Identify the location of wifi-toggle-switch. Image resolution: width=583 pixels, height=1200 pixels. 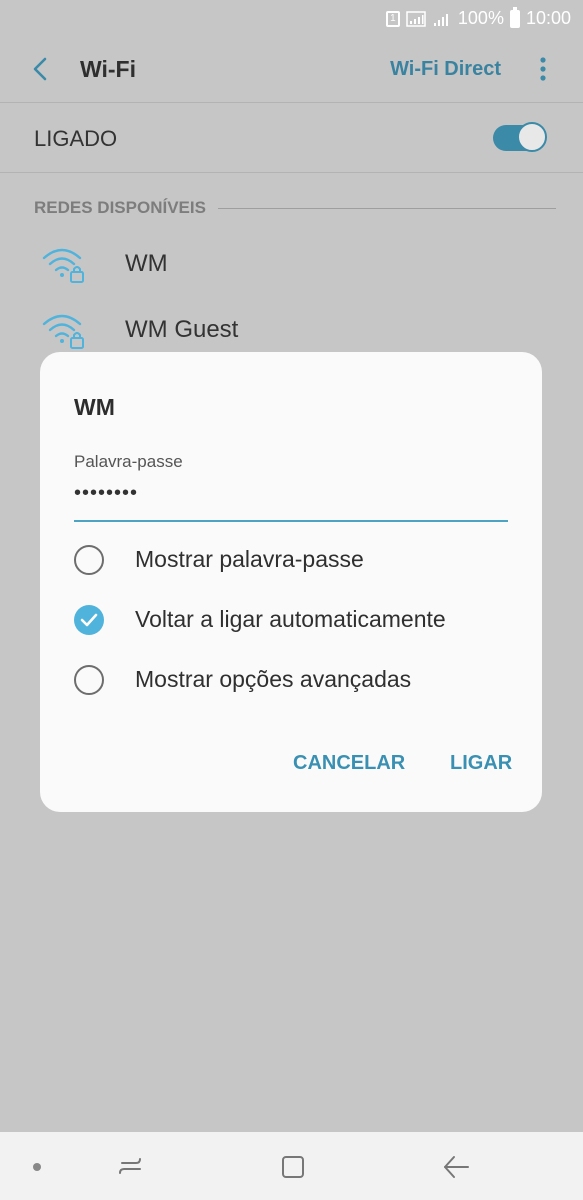
(520, 137).